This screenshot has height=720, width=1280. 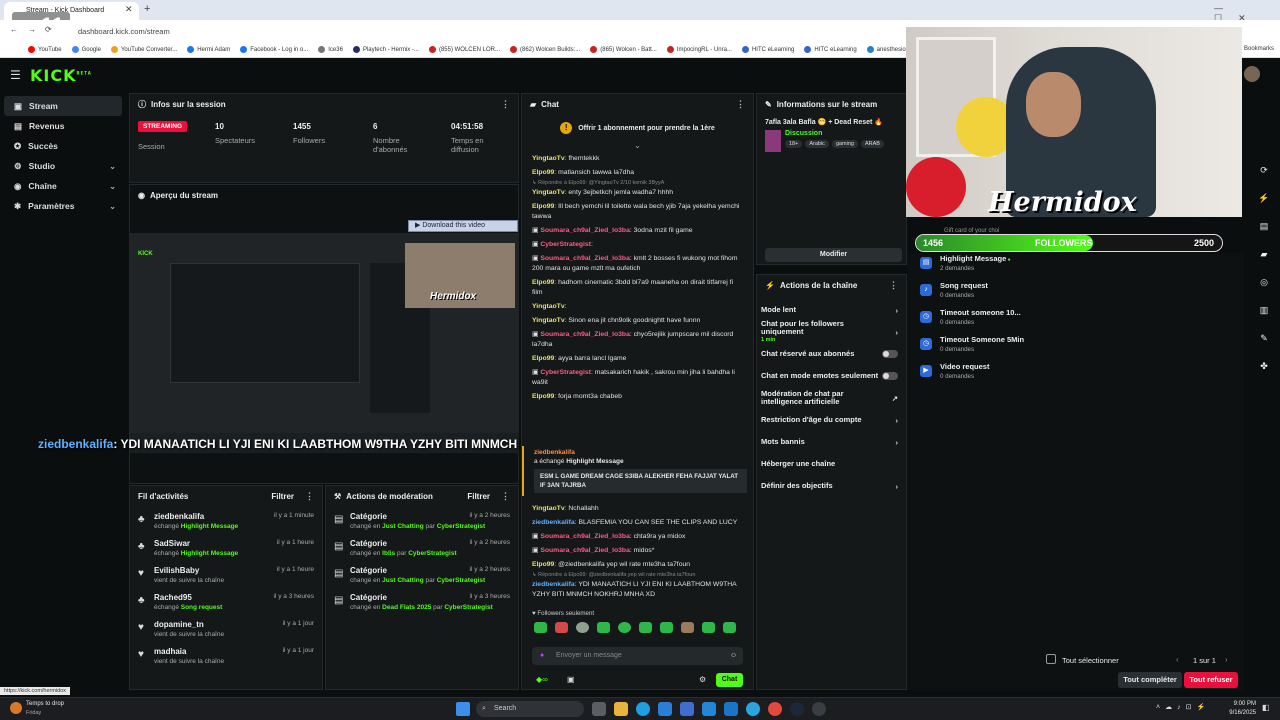 I want to click on back-icon: ←, so click(x=14, y=29).